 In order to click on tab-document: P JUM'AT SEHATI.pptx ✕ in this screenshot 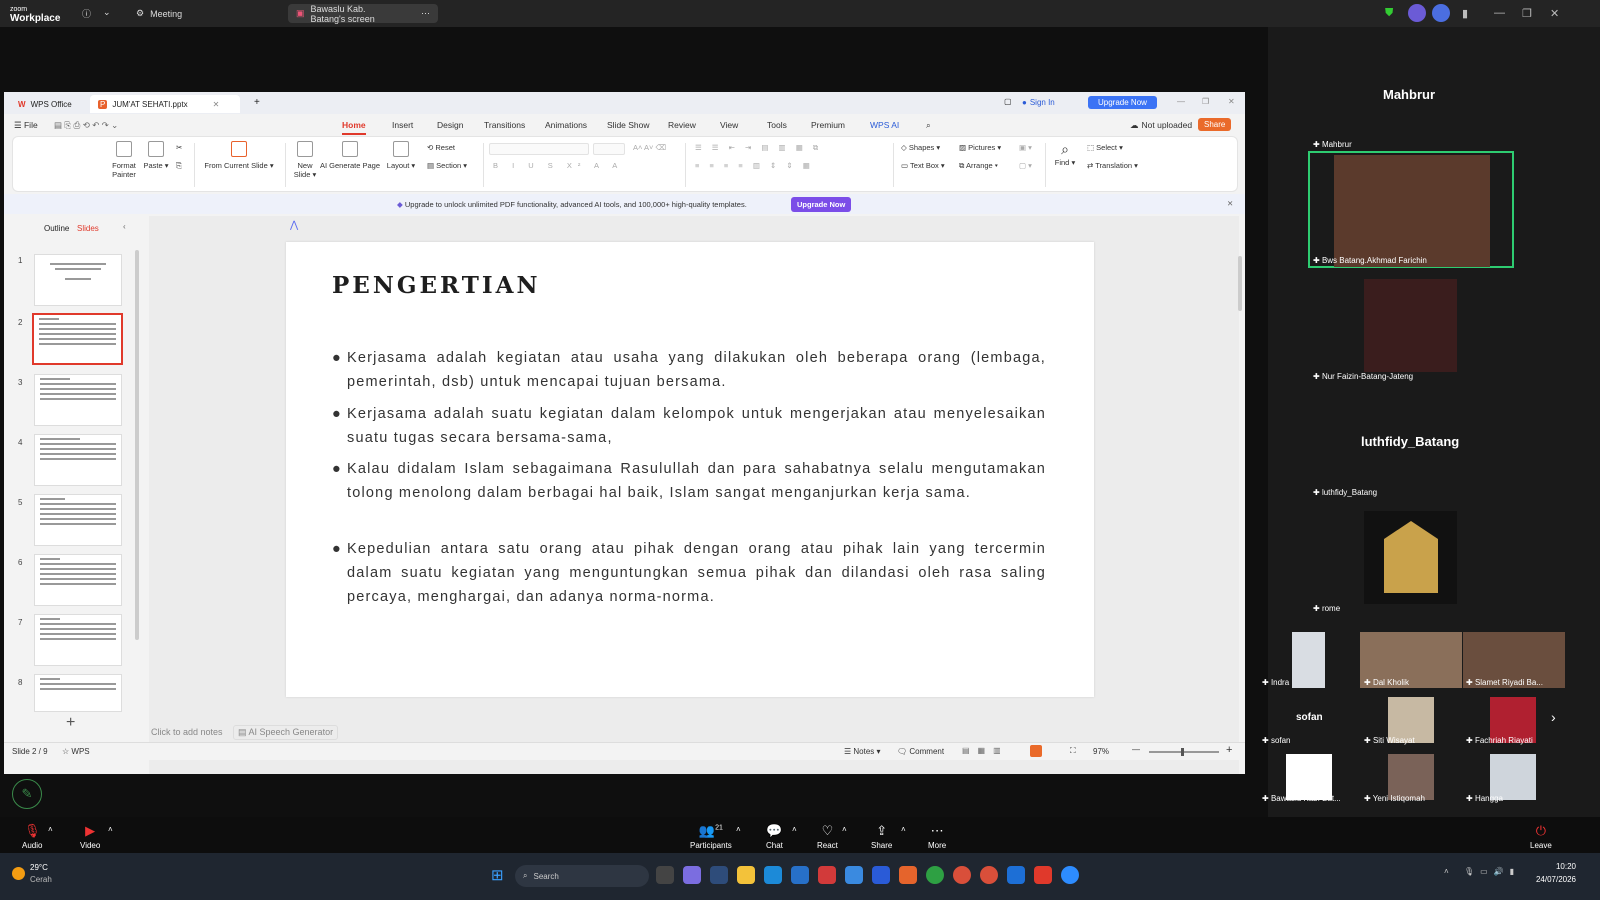, I will do `click(165, 104)`.